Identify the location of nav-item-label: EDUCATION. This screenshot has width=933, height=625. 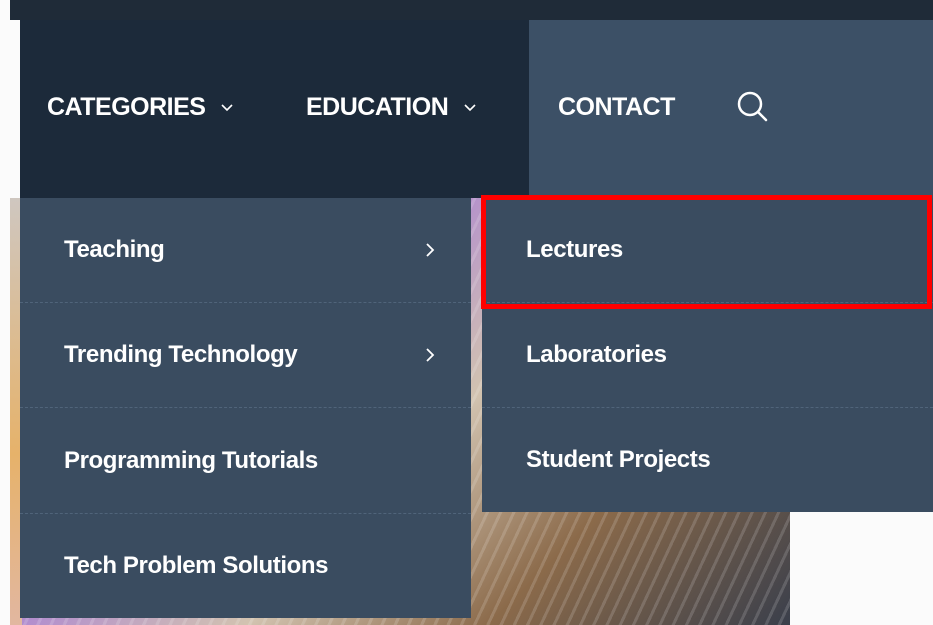
(377, 107).